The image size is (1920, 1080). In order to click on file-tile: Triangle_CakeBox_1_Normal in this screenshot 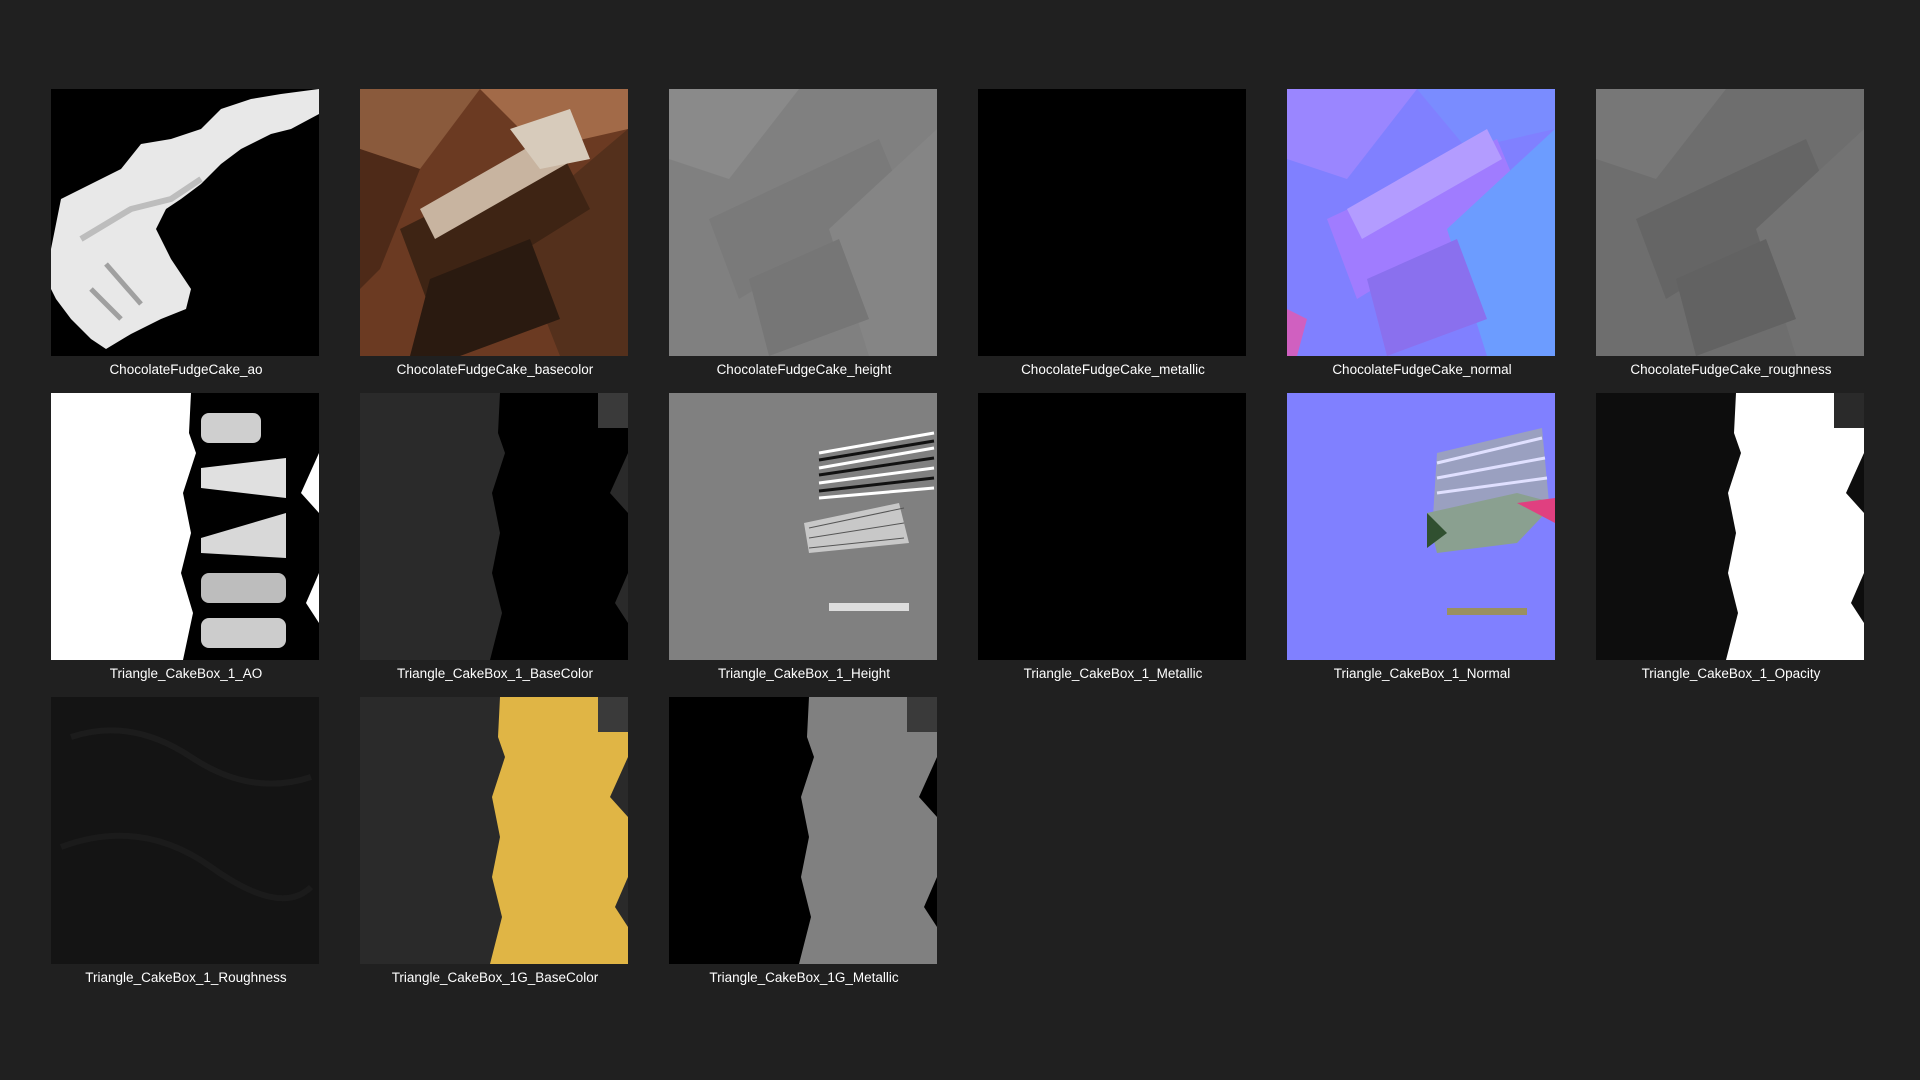, I will do `click(1442, 540)`.